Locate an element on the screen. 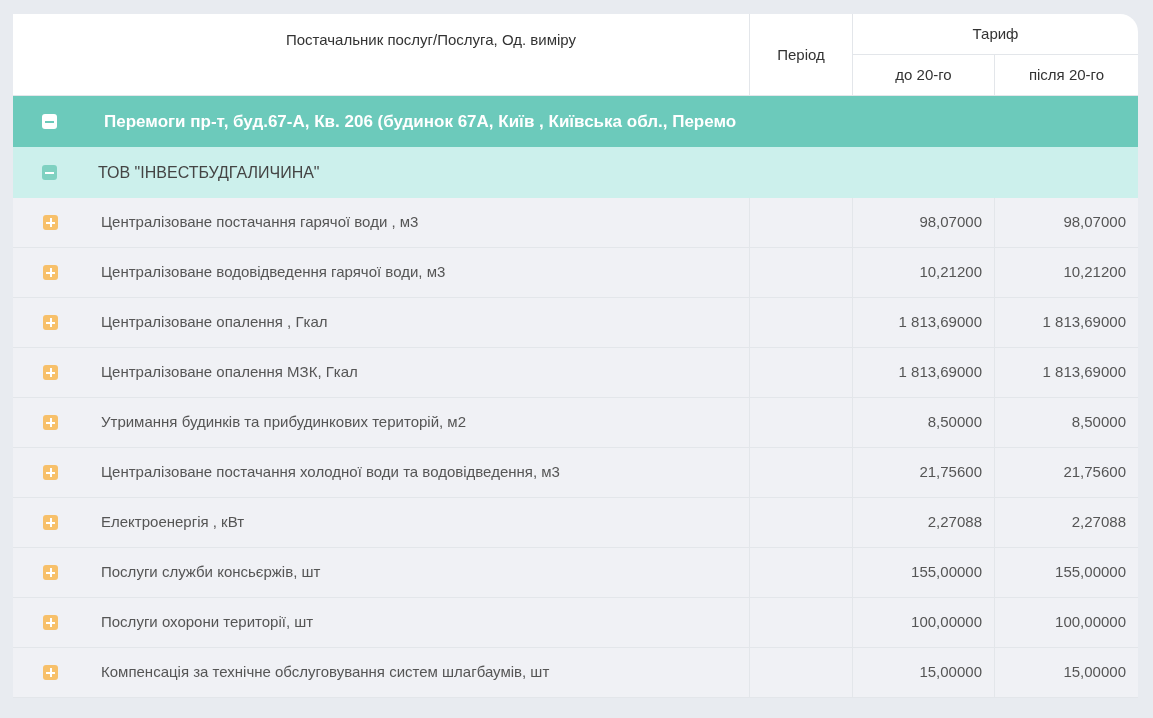 This screenshot has height=718, width=1153. service-name: Централізоване постачання гарячої води , м3 is located at coordinates (260, 222).